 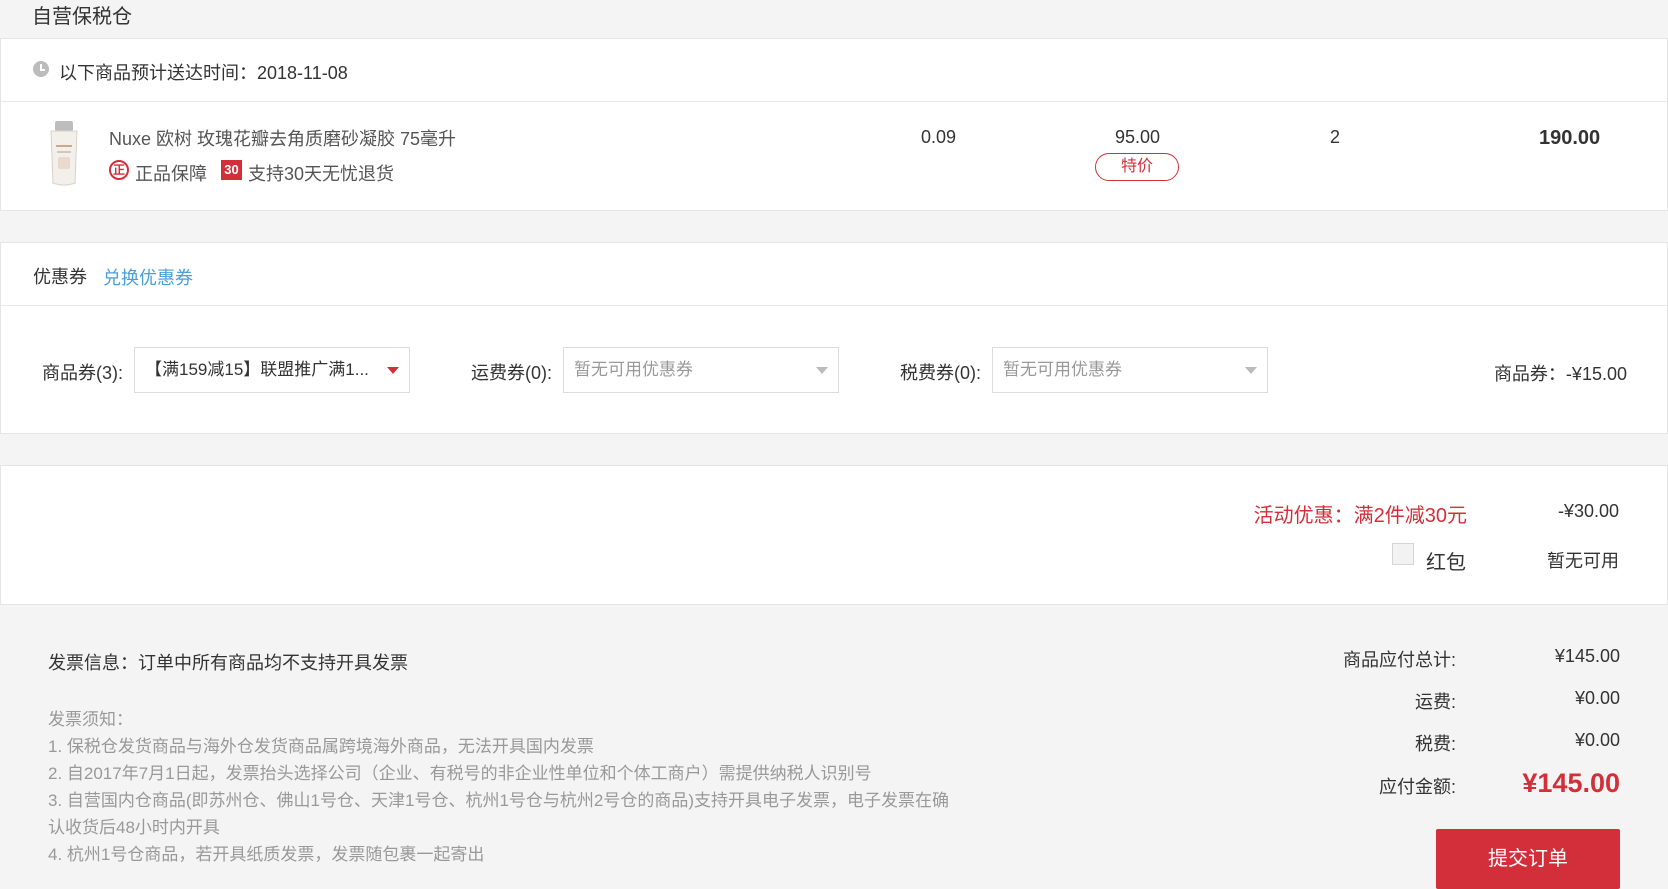 I want to click on promotion-label: 活动优惠：满2件减30元, so click(x=1360, y=516).